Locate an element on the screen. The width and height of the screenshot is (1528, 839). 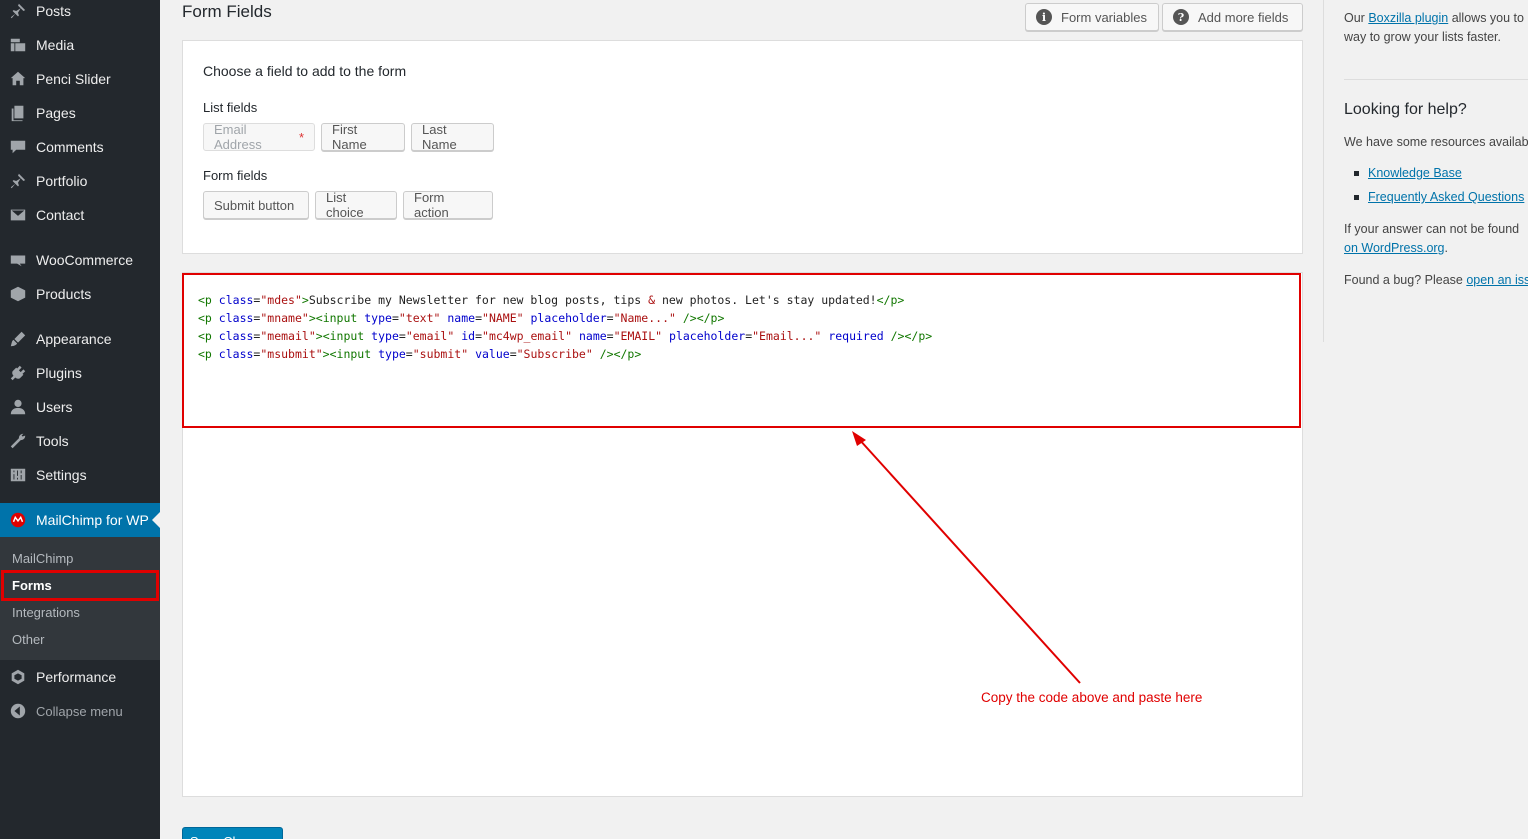
submenu-integrations: Integrations is located at coordinates (46, 612).